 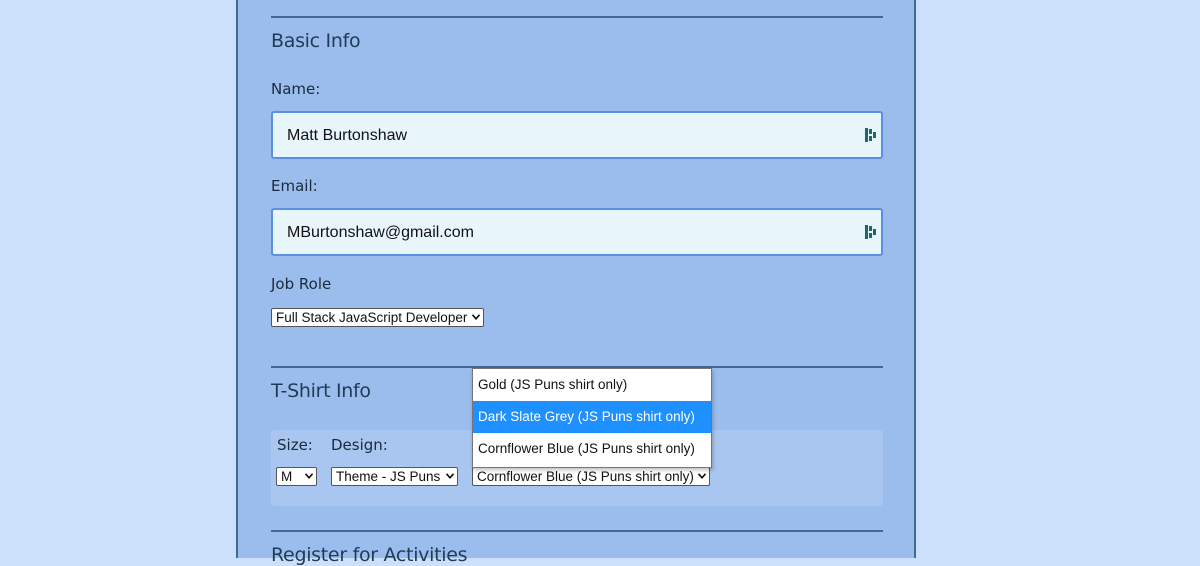 What do you see at coordinates (567, 233) in the screenshot?
I see `email-input` at bounding box center [567, 233].